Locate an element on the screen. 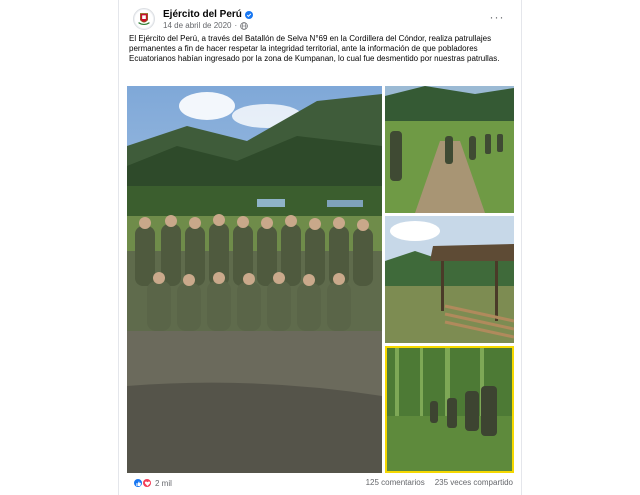 The width and height of the screenshot is (640, 495). patrol-trail-image is located at coordinates (449, 149).